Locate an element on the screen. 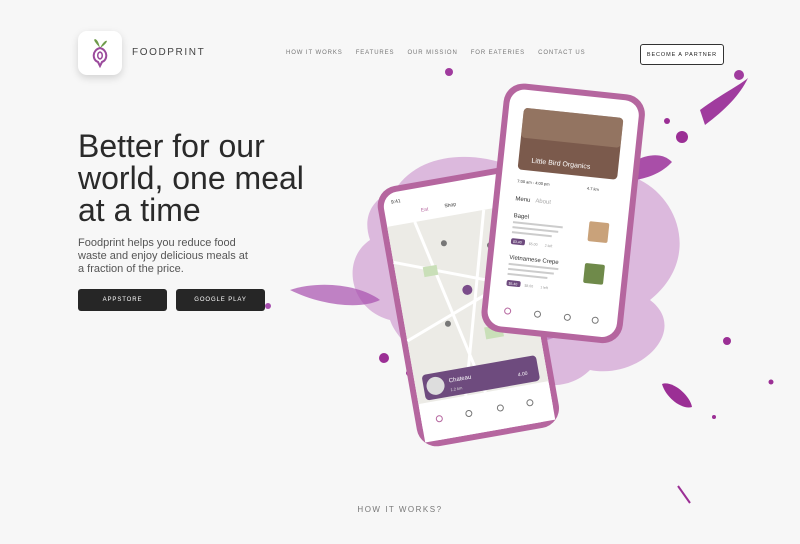 The height and width of the screenshot is (544, 800). nav-contact-us: CONTACT US is located at coordinates (561, 53).